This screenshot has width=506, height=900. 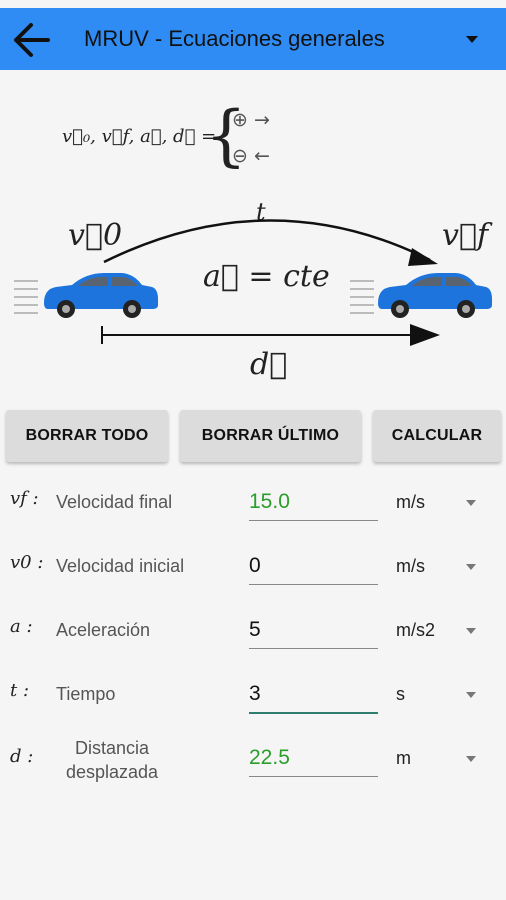 I want to click on clear-all-button: BORRAR TODO, so click(x=87, y=436).